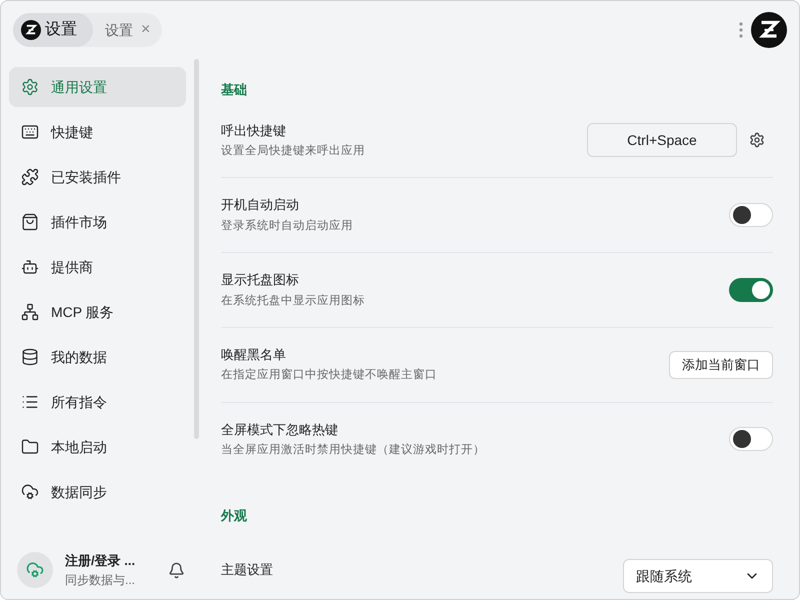  What do you see at coordinates (30, 222) in the screenshot?
I see `bag-icon` at bounding box center [30, 222].